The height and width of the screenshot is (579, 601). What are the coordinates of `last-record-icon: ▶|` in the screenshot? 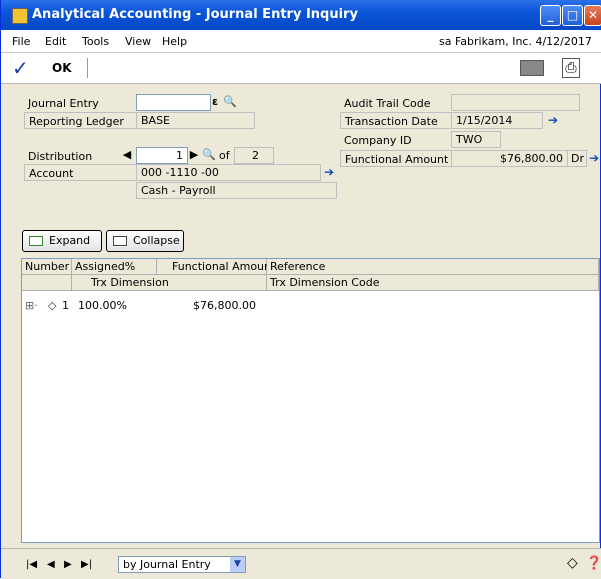 It's located at (86, 564).